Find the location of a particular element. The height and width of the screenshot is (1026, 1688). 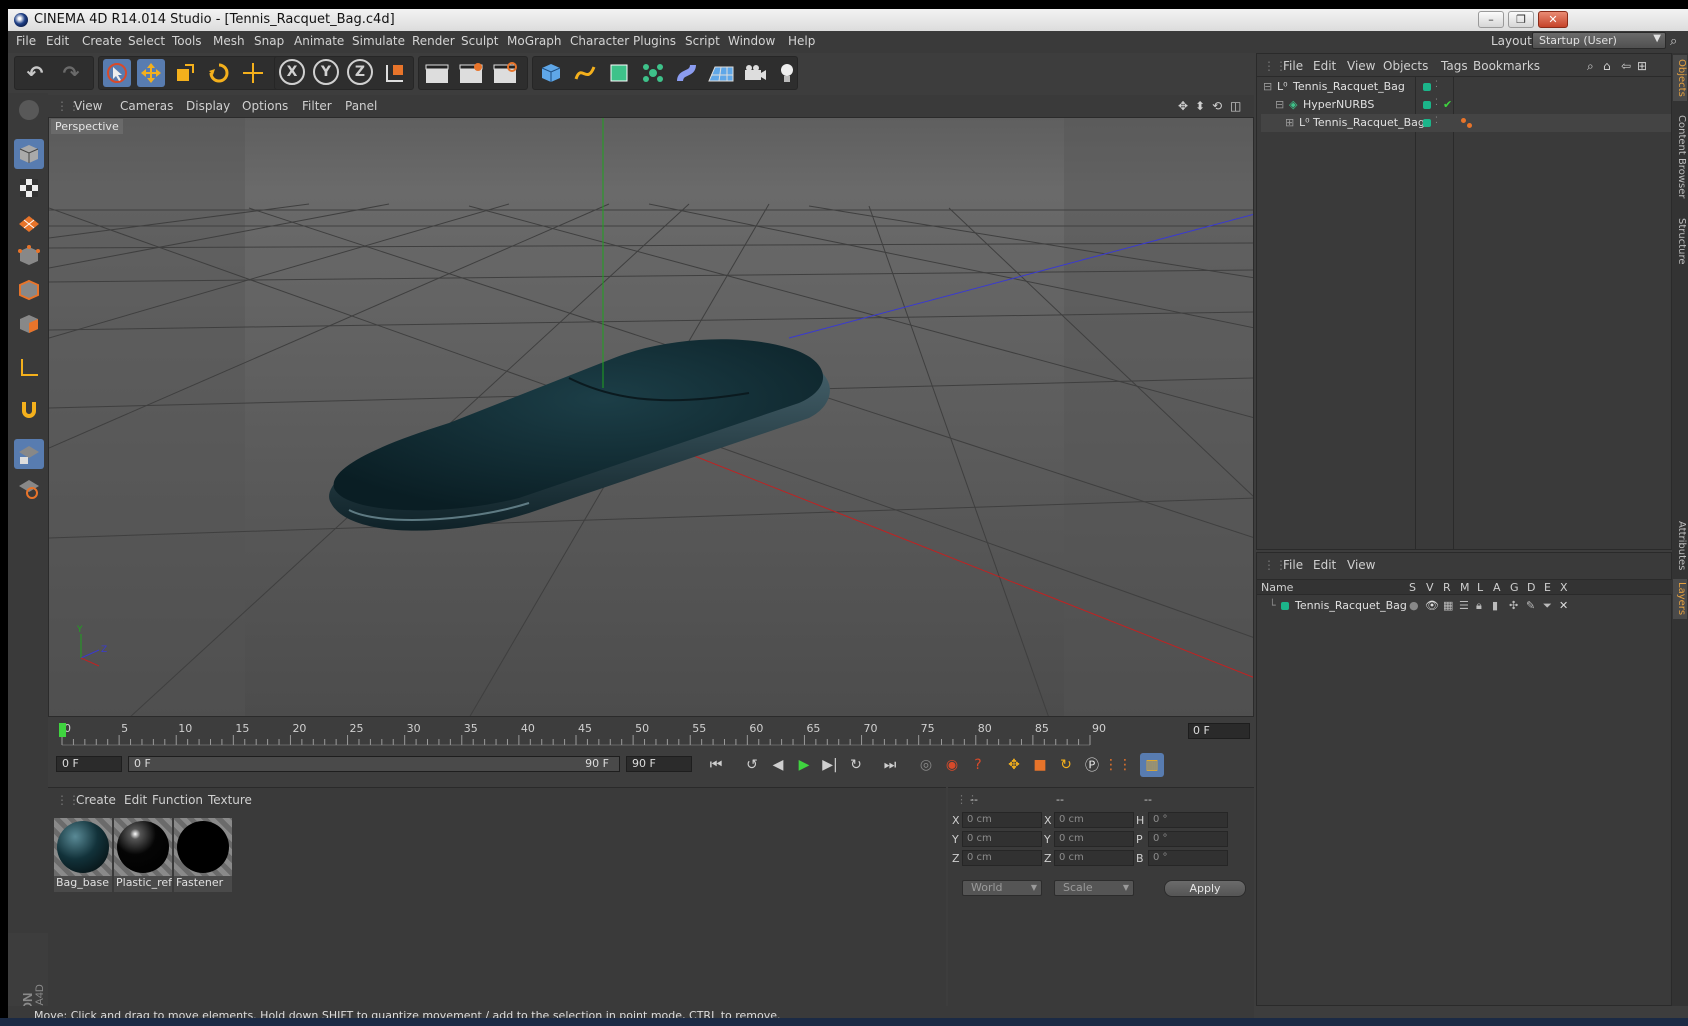

menu-select: Select is located at coordinates (146, 41).